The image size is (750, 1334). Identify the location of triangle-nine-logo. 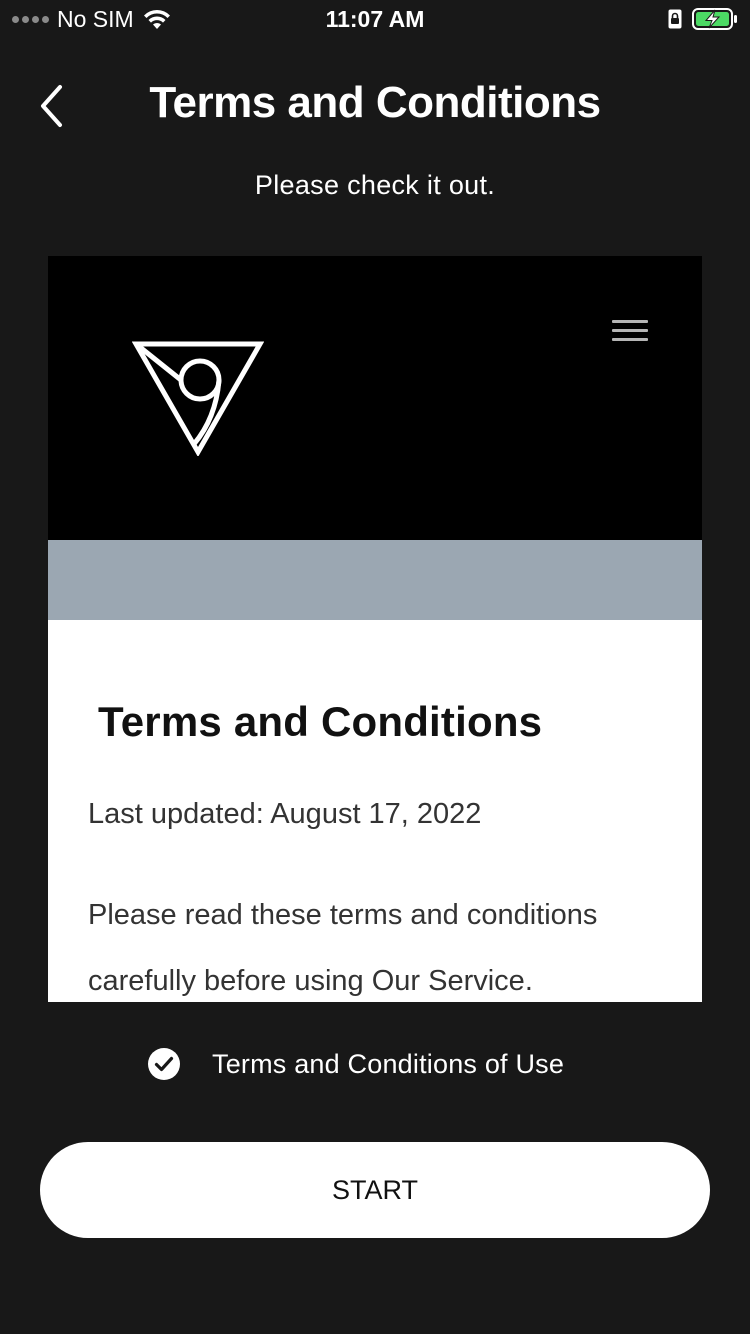
(198, 398).